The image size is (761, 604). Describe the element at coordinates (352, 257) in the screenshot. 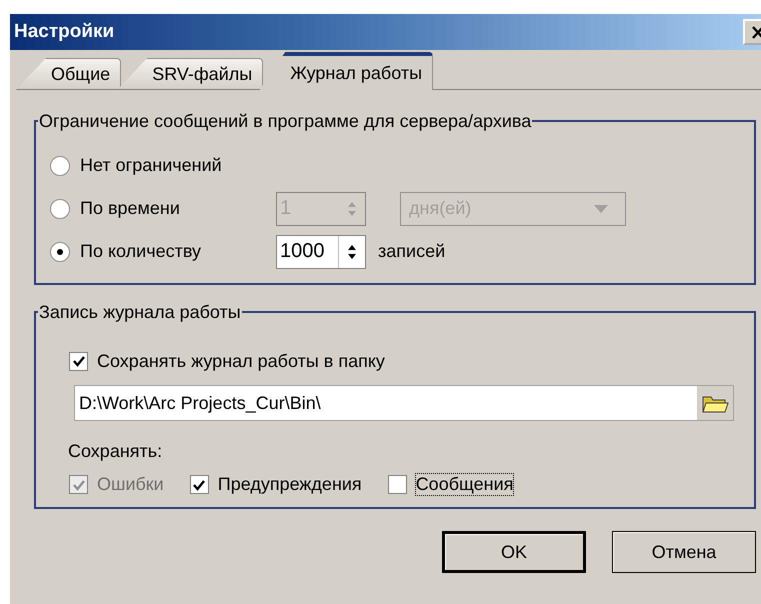

I see `down-arrow-icon` at that location.